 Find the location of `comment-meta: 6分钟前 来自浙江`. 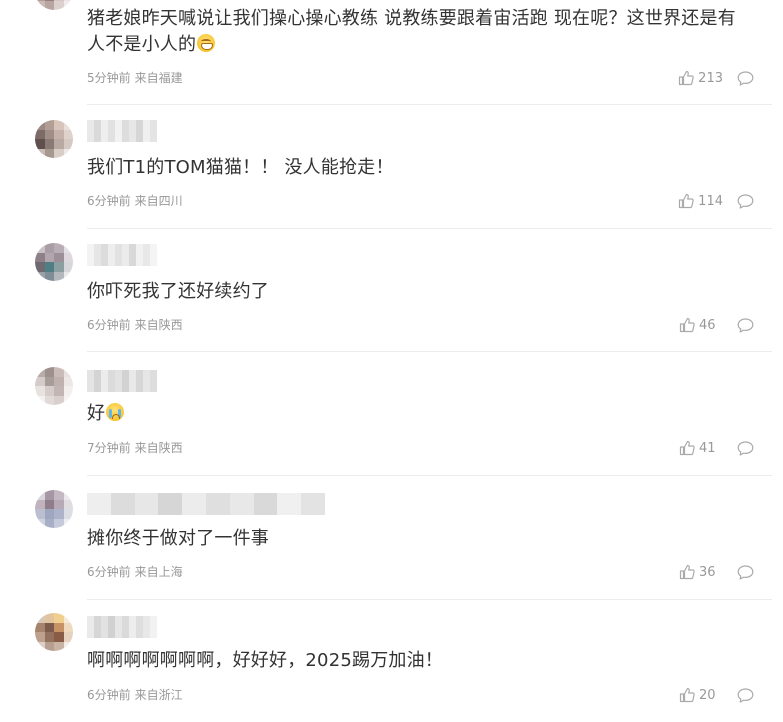

comment-meta: 6分钟前 来自浙江 is located at coordinates (137, 695).